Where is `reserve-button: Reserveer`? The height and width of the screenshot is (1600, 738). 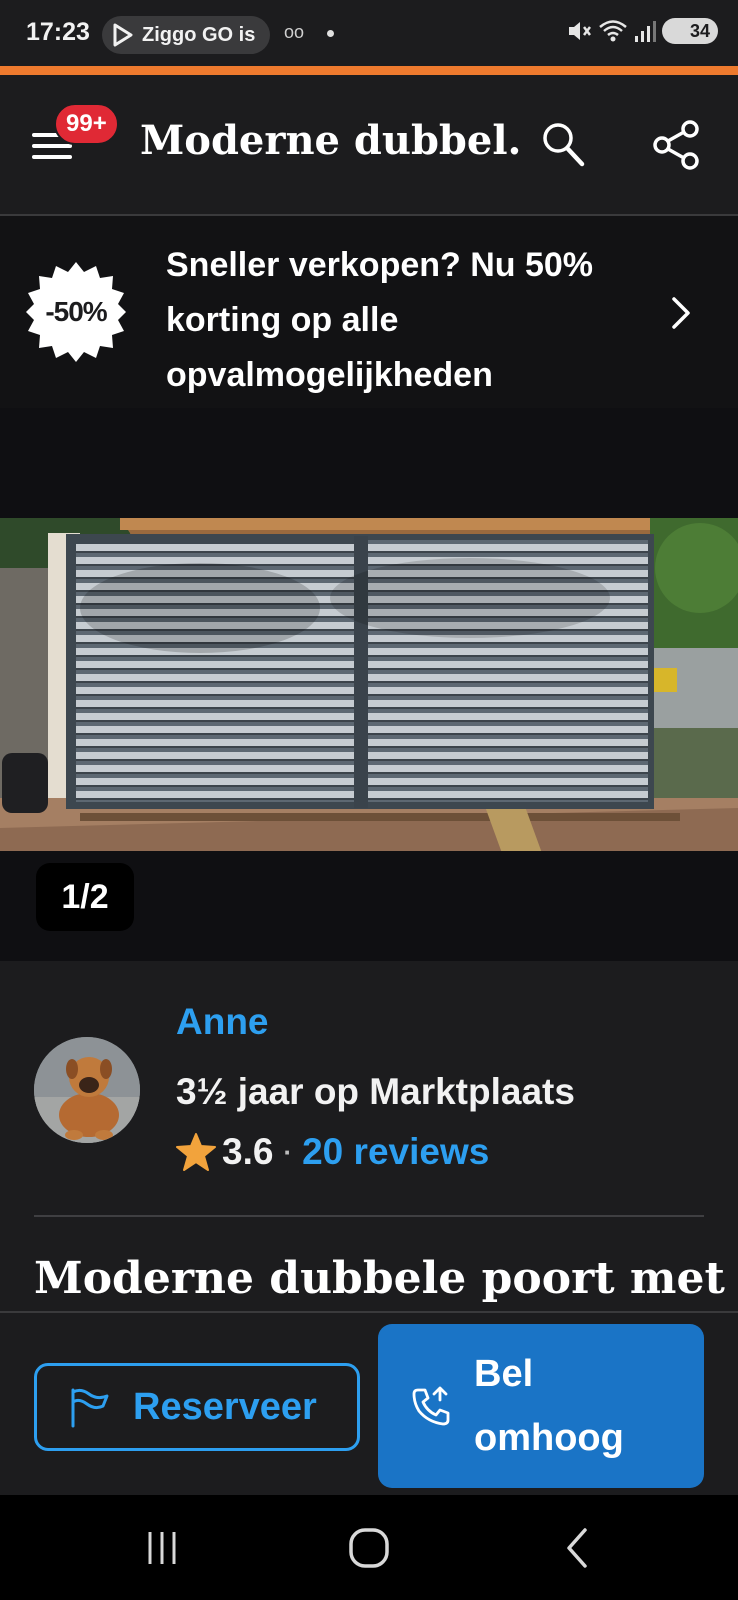 reserve-button: Reserveer is located at coordinates (197, 1407).